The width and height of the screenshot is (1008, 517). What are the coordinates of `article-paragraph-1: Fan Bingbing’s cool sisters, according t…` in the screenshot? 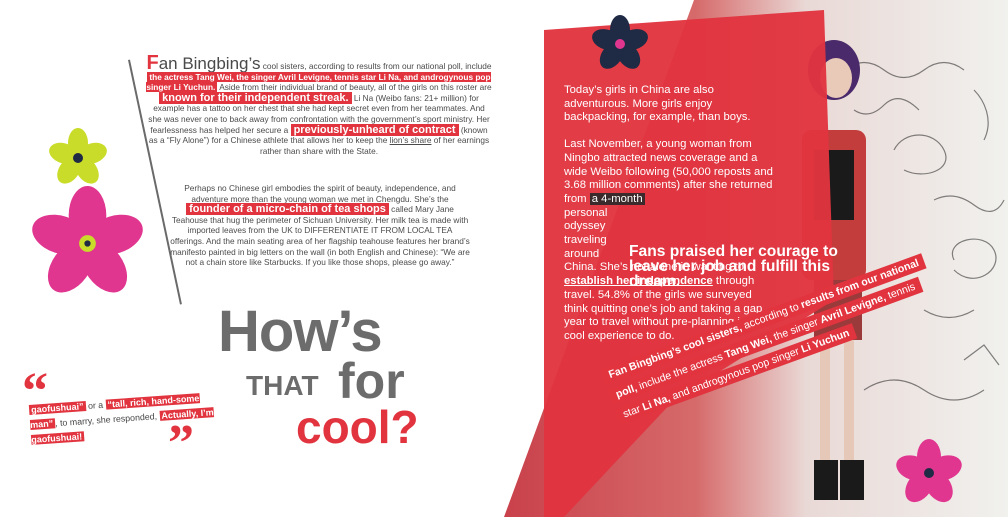 It's located at (319, 104).